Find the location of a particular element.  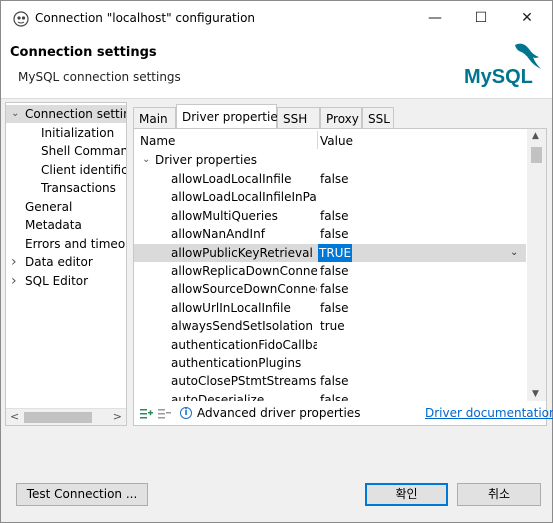

dbeaver-app-icon is located at coordinates (21, 19).